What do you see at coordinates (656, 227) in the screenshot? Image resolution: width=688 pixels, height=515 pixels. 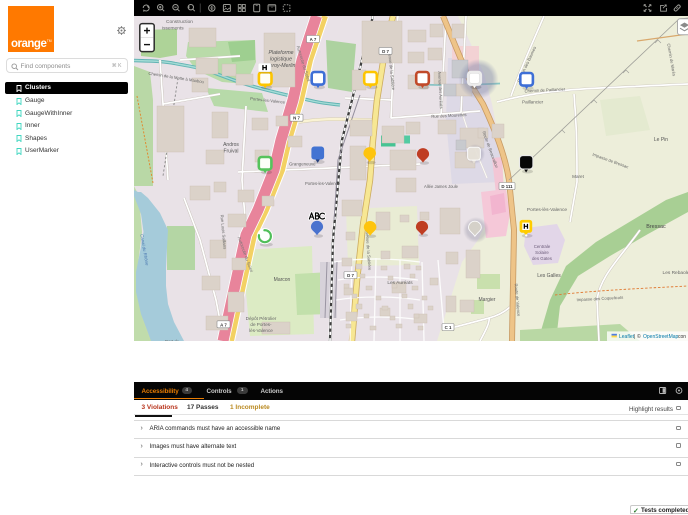 I see `svg-text: Bressac` at bounding box center [656, 227].